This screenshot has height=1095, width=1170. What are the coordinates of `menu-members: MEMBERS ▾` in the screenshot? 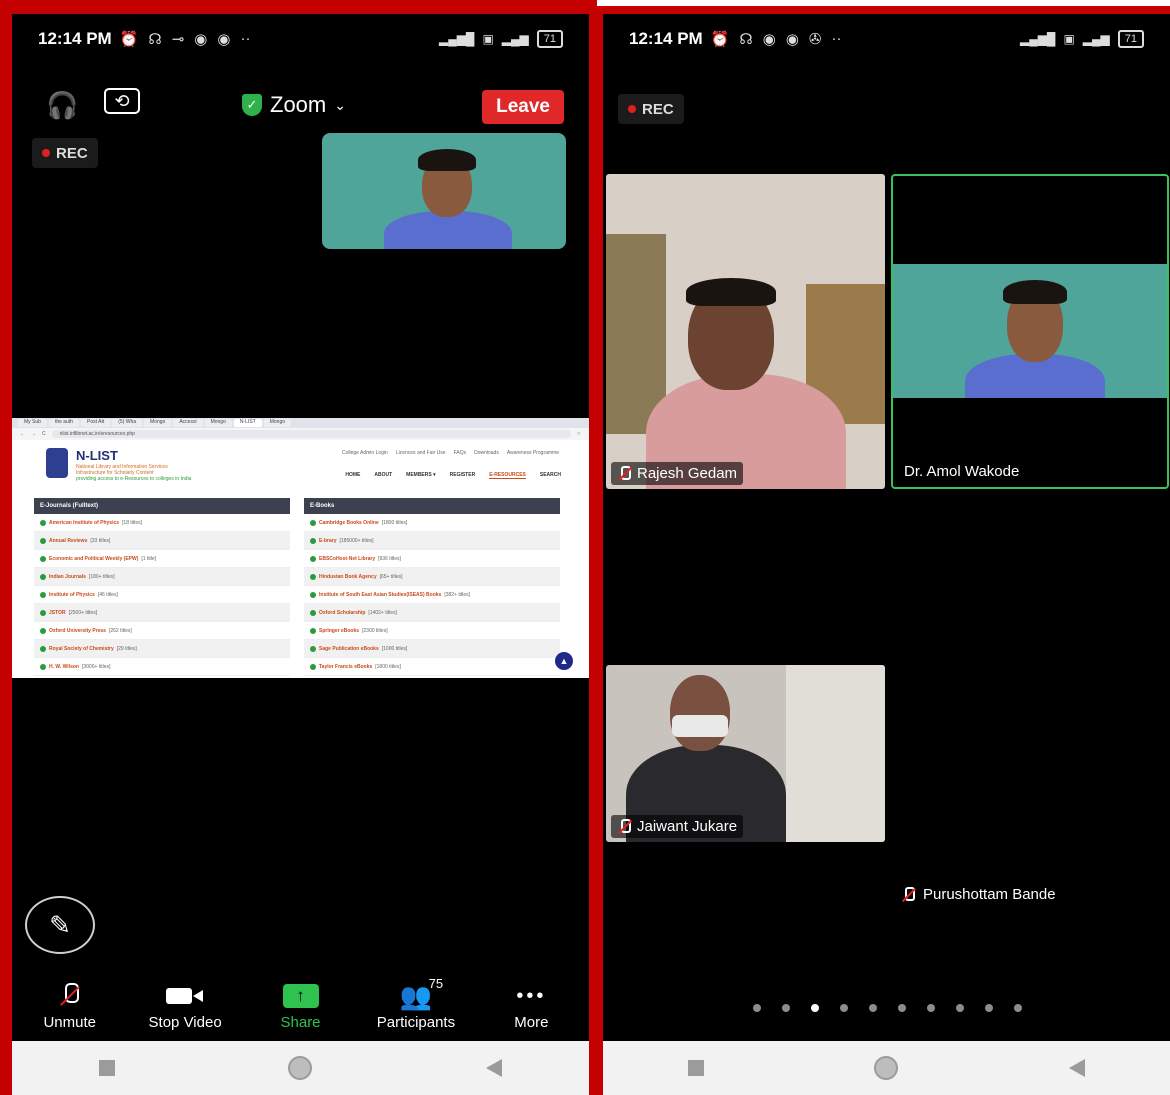 It's located at (420, 475).